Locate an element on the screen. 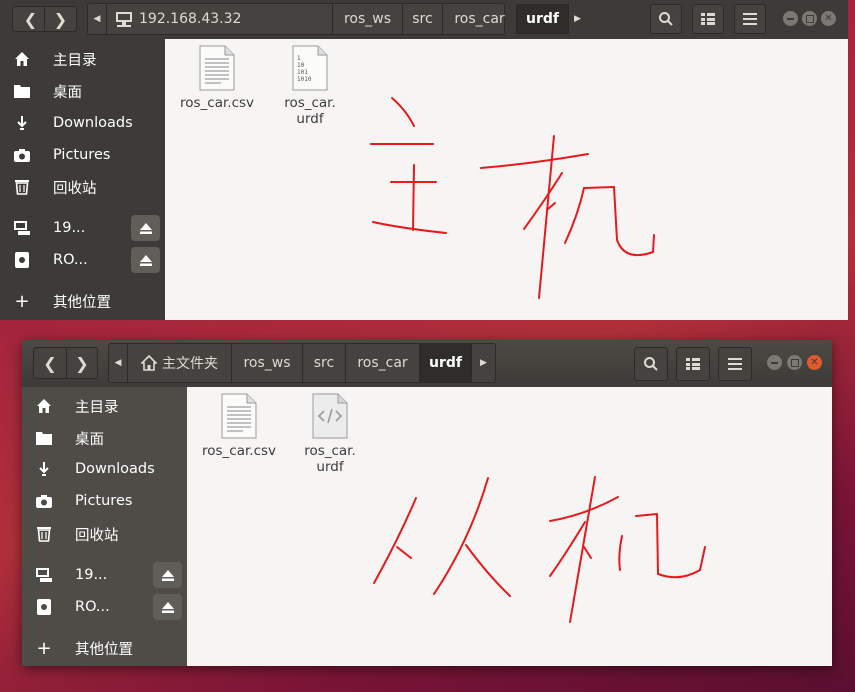 This screenshot has height=692, width=855. breadcrumb: ◀ 主文件夹 ros_ws src ros_car urdf ▶ is located at coordinates (302, 363).